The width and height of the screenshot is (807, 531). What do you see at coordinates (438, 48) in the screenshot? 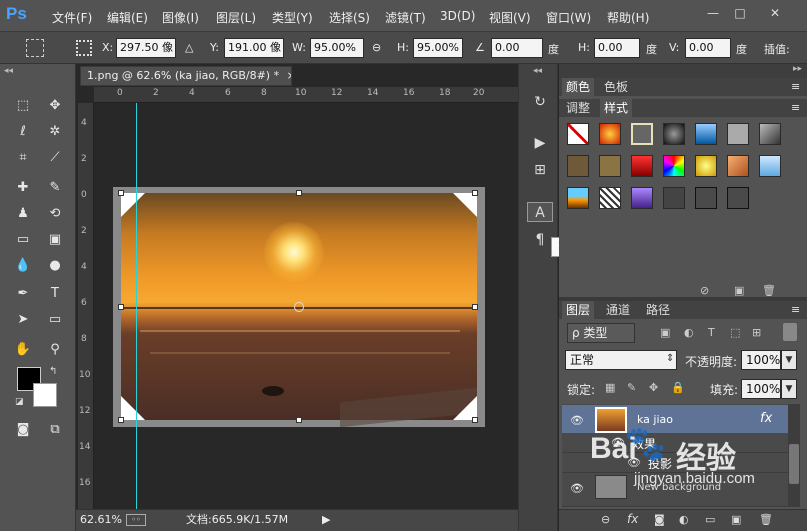
I see `height-field: 95.00%` at bounding box center [438, 48].